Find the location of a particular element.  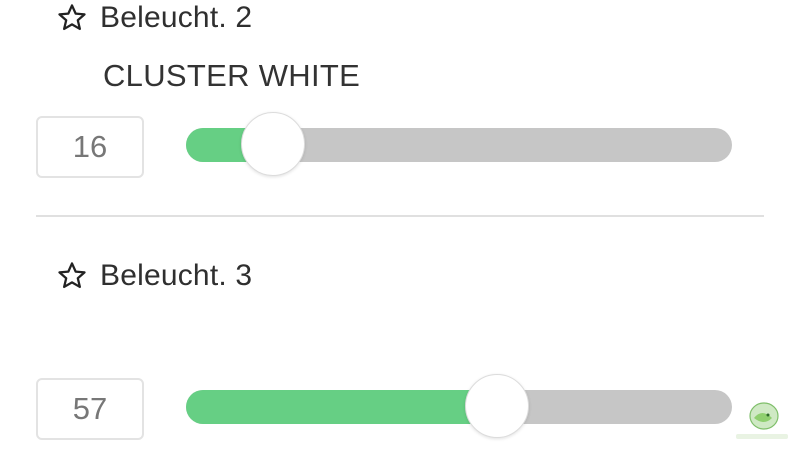

channel-2-title: Beleucht. 2 is located at coordinates (176, 17).